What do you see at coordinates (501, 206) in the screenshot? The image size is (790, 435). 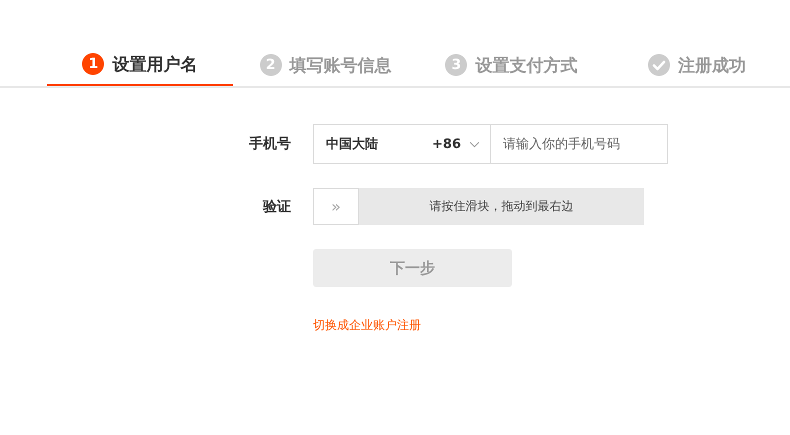 I see `slider-hint: 请按住滑块，拖动到最右边` at bounding box center [501, 206].